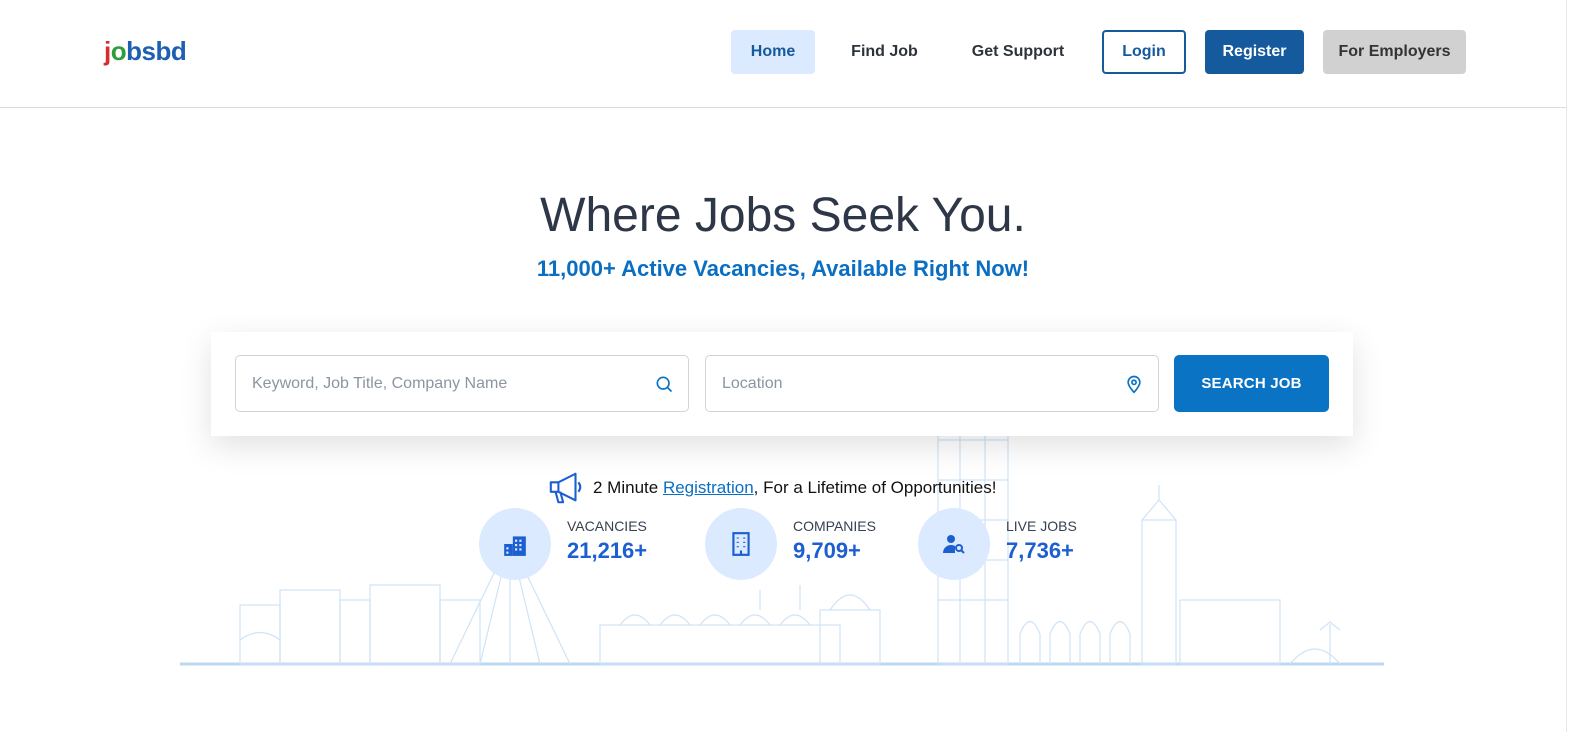 Image resolution: width=1582 pixels, height=732 pixels. What do you see at coordinates (1144, 52) in the screenshot?
I see `login-button: Login` at bounding box center [1144, 52].